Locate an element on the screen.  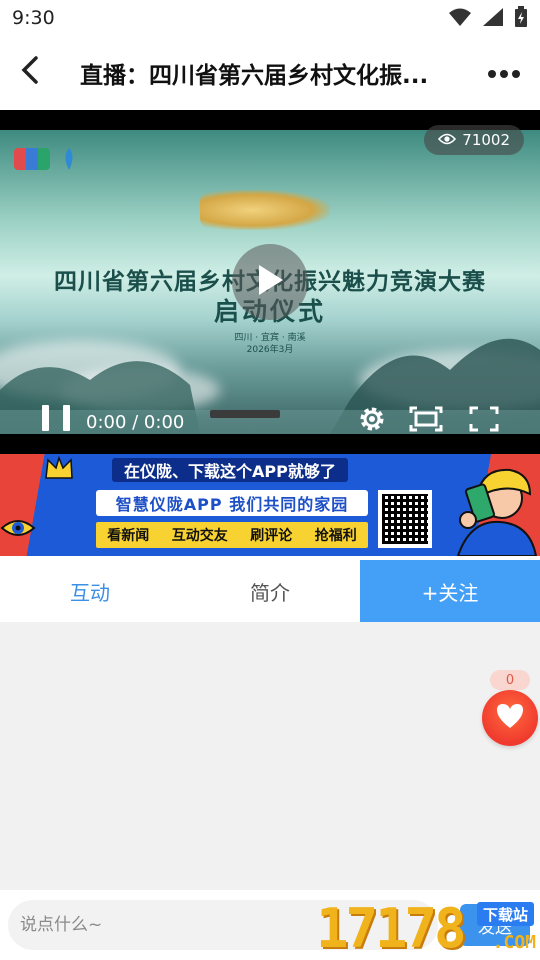
tab-bar: 互动 简介 +关注 is located at coordinates (270, 591).